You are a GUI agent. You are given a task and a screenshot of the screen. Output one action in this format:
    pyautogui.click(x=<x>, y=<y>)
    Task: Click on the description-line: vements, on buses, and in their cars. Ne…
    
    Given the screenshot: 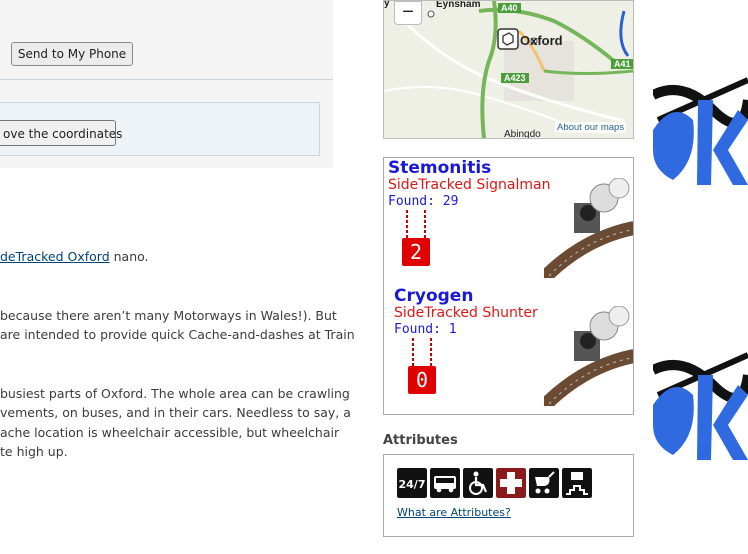 What is the action you would take?
    pyautogui.click(x=175, y=412)
    